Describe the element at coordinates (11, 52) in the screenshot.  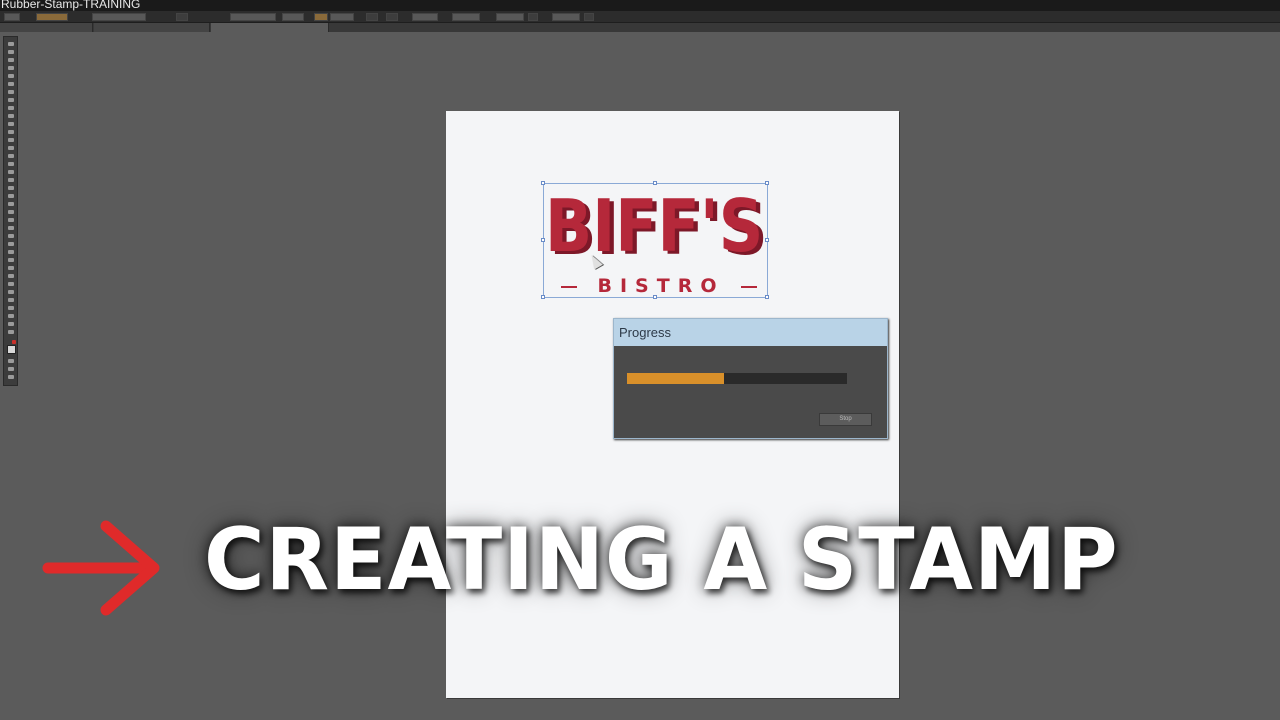
I see `direct-selection-tool-icon` at that location.